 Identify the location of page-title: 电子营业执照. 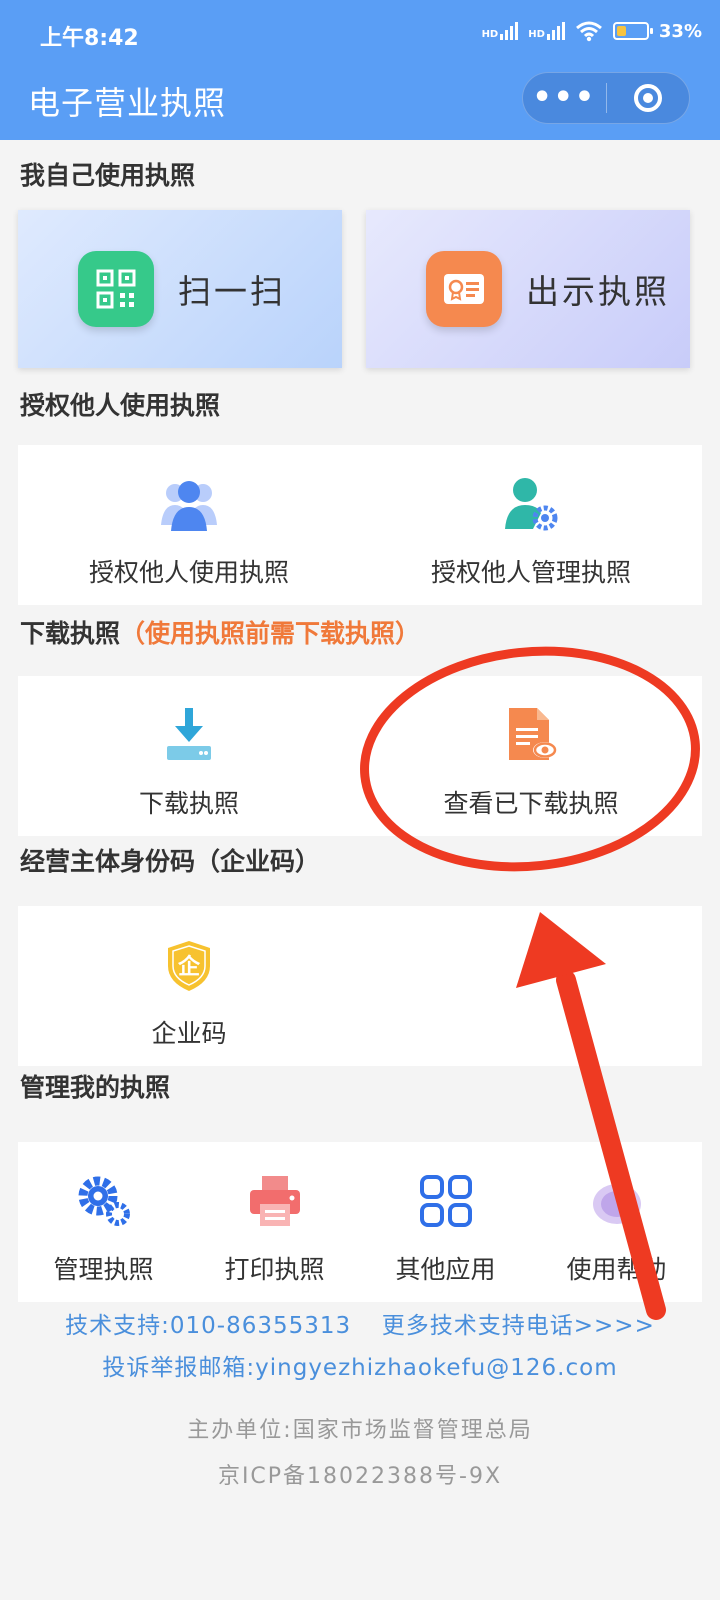
(127, 103).